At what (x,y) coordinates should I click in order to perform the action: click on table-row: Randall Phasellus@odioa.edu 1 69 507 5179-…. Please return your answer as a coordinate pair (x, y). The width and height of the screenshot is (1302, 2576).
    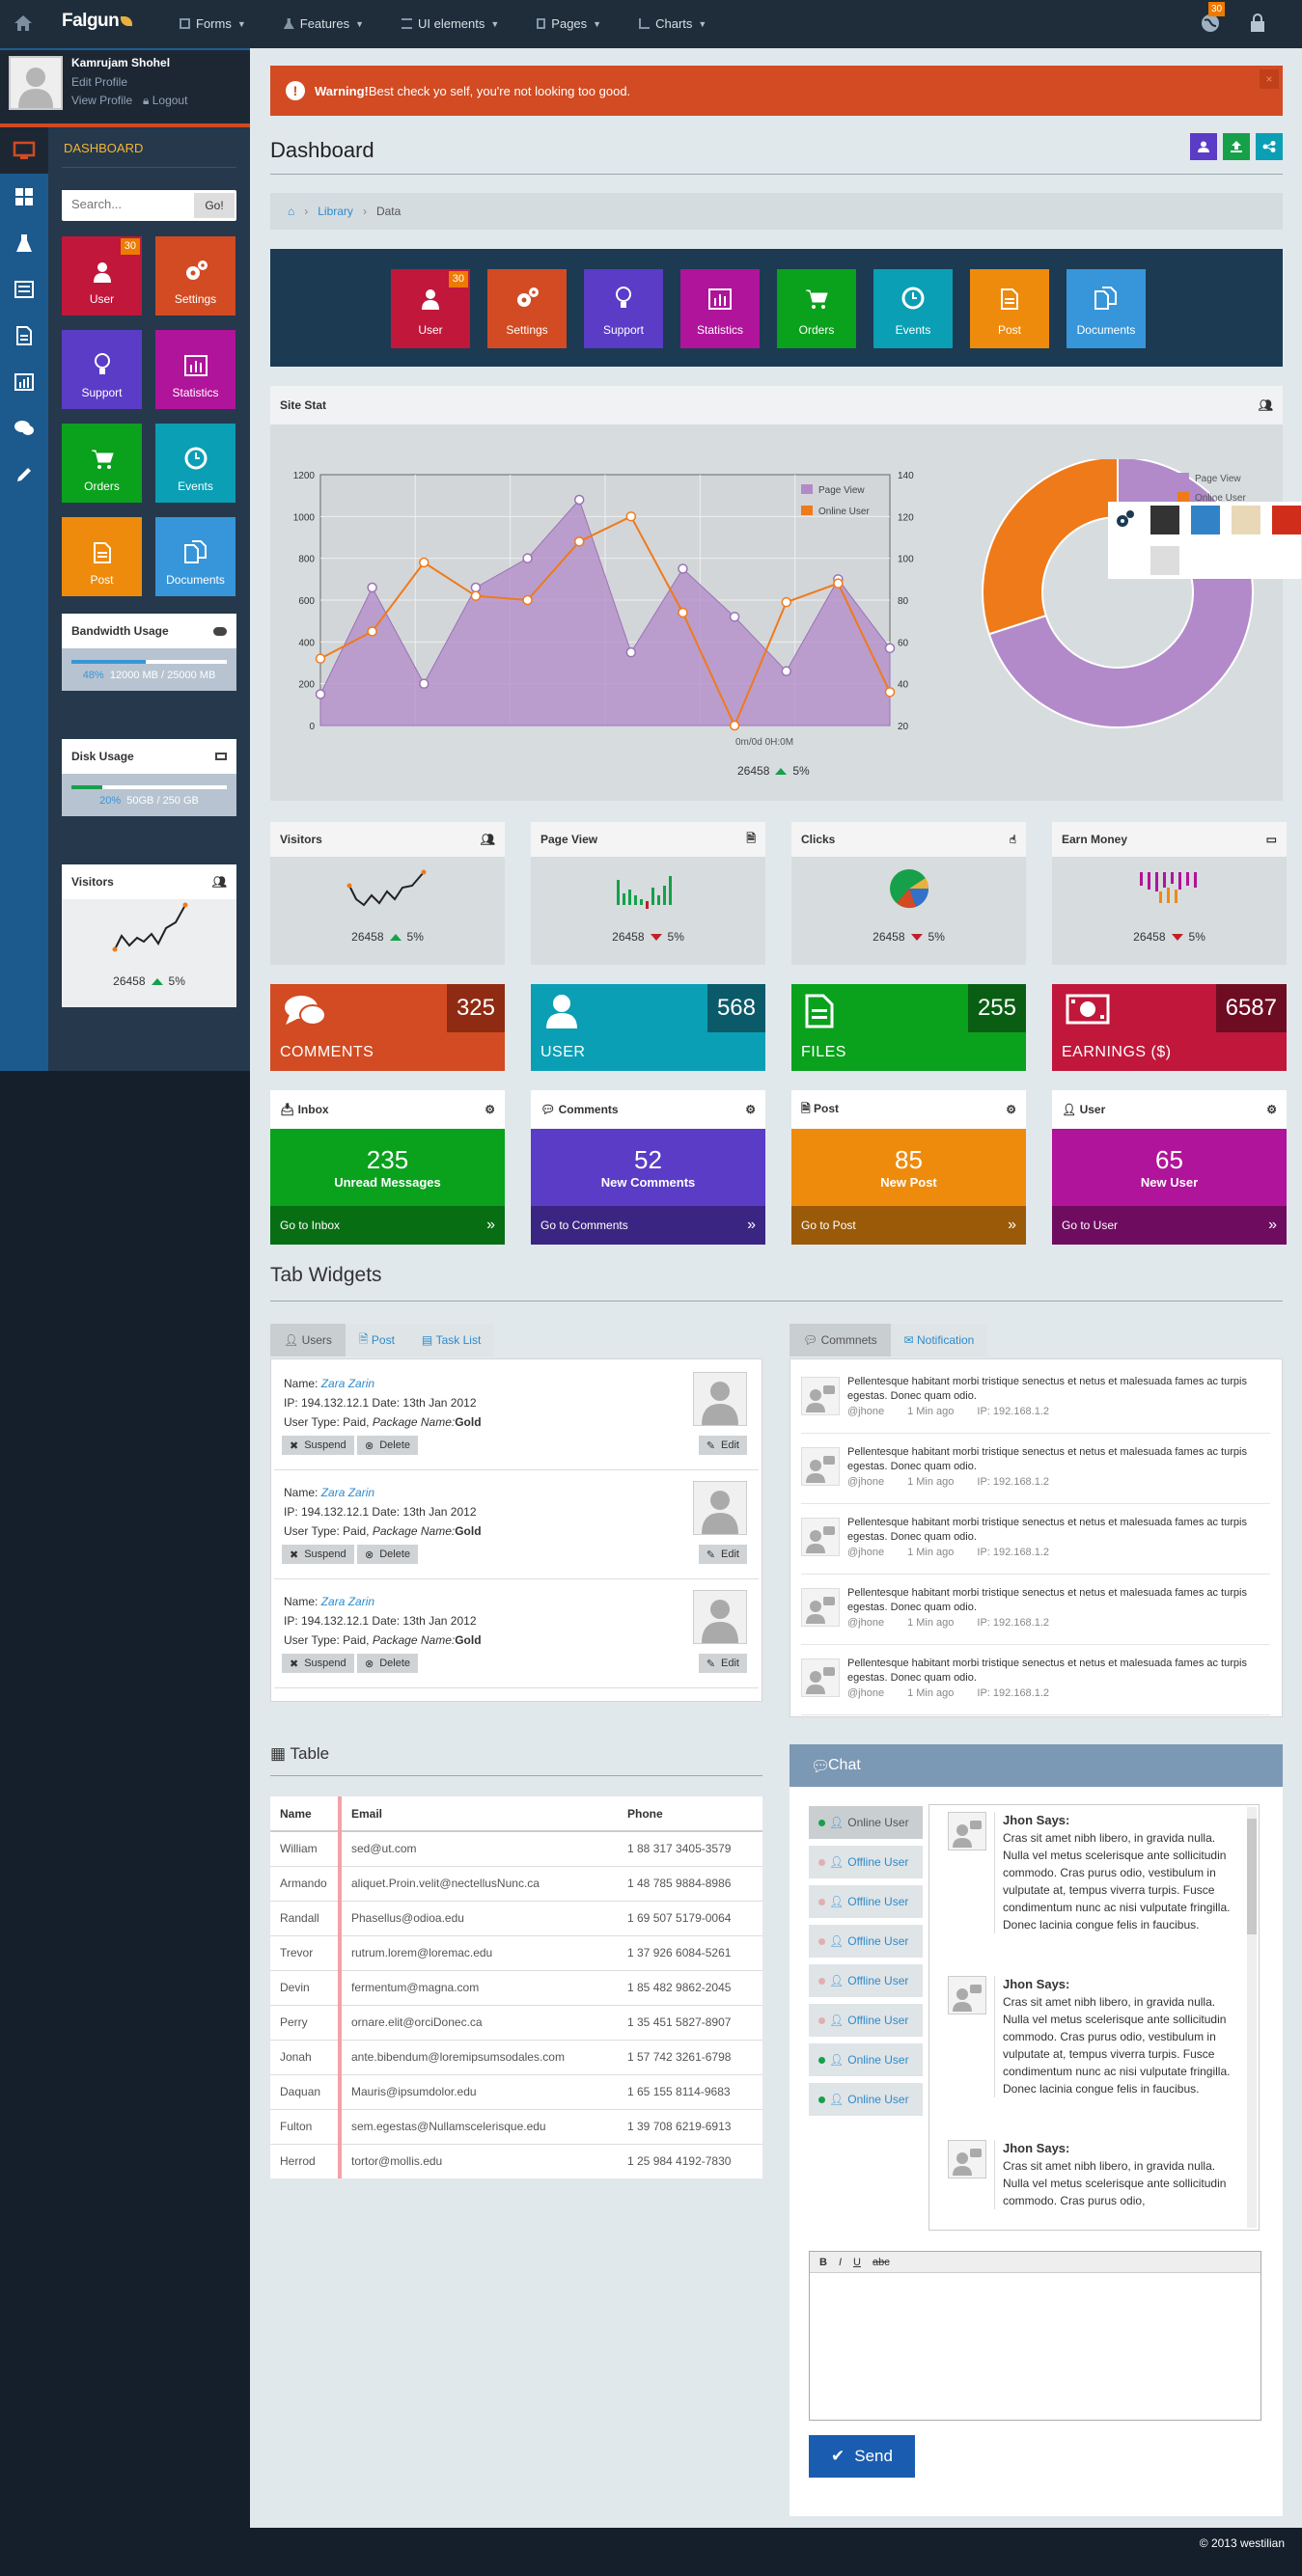
    Looking at the image, I should click on (516, 1918).